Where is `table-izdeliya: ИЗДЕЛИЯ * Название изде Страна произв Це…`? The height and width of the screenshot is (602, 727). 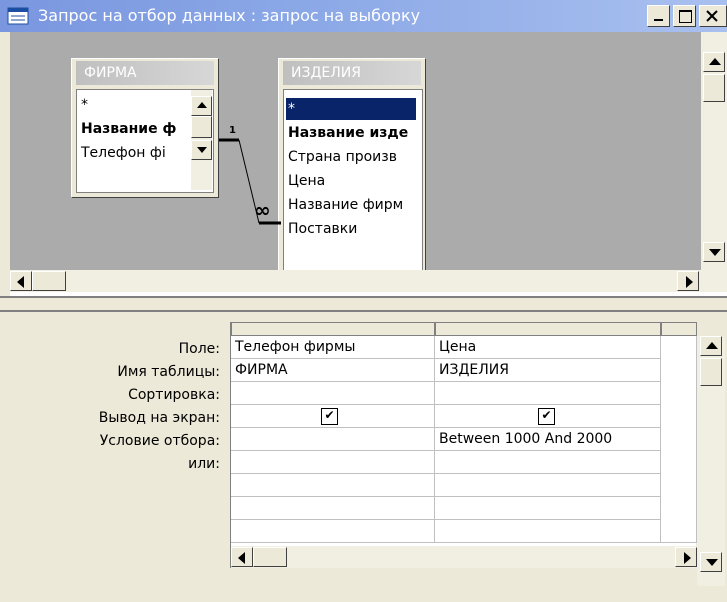
table-izdeliya: ИЗДЕЛИЯ * Название изде Страна произв Це… is located at coordinates (352, 171).